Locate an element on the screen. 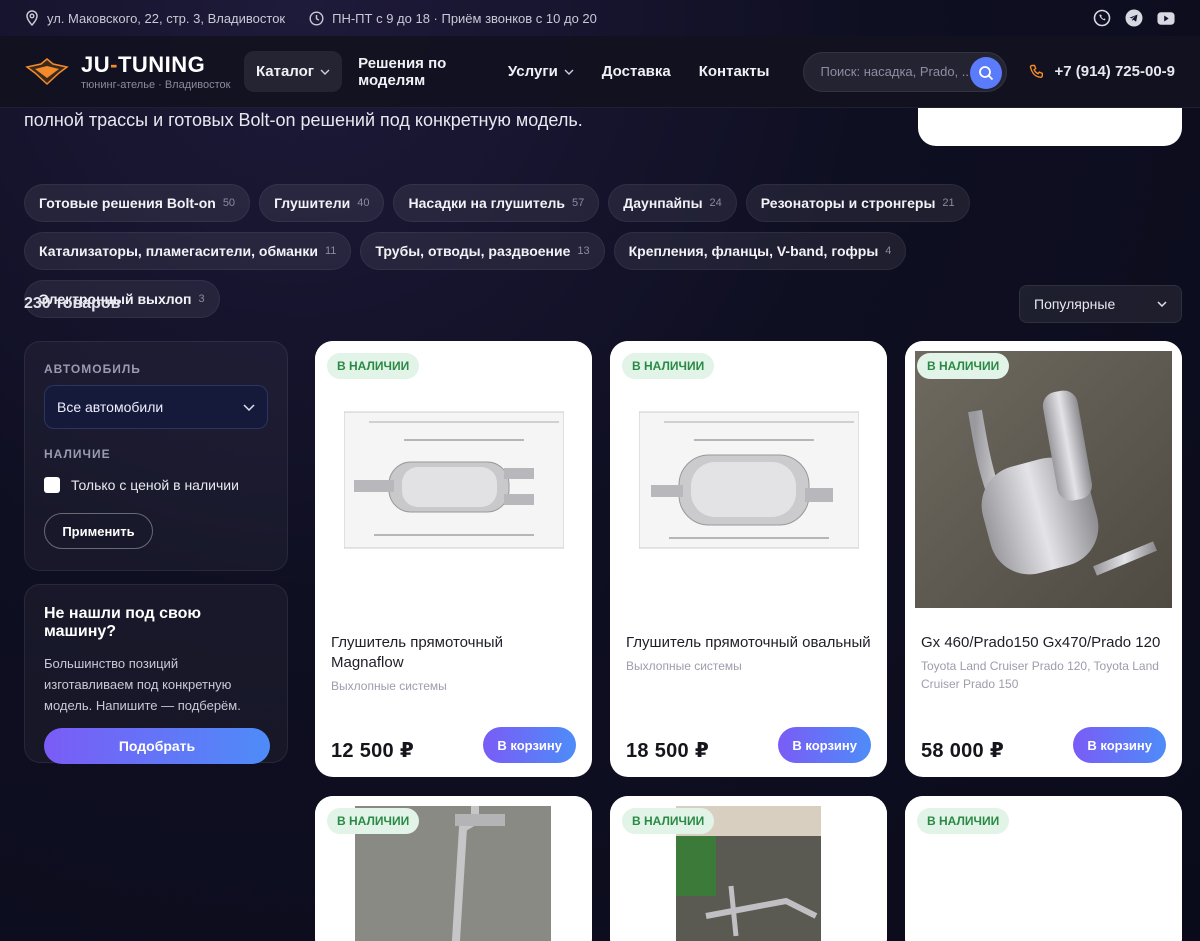 The width and height of the screenshot is (1200, 941). youtube-icon is located at coordinates (1166, 18).